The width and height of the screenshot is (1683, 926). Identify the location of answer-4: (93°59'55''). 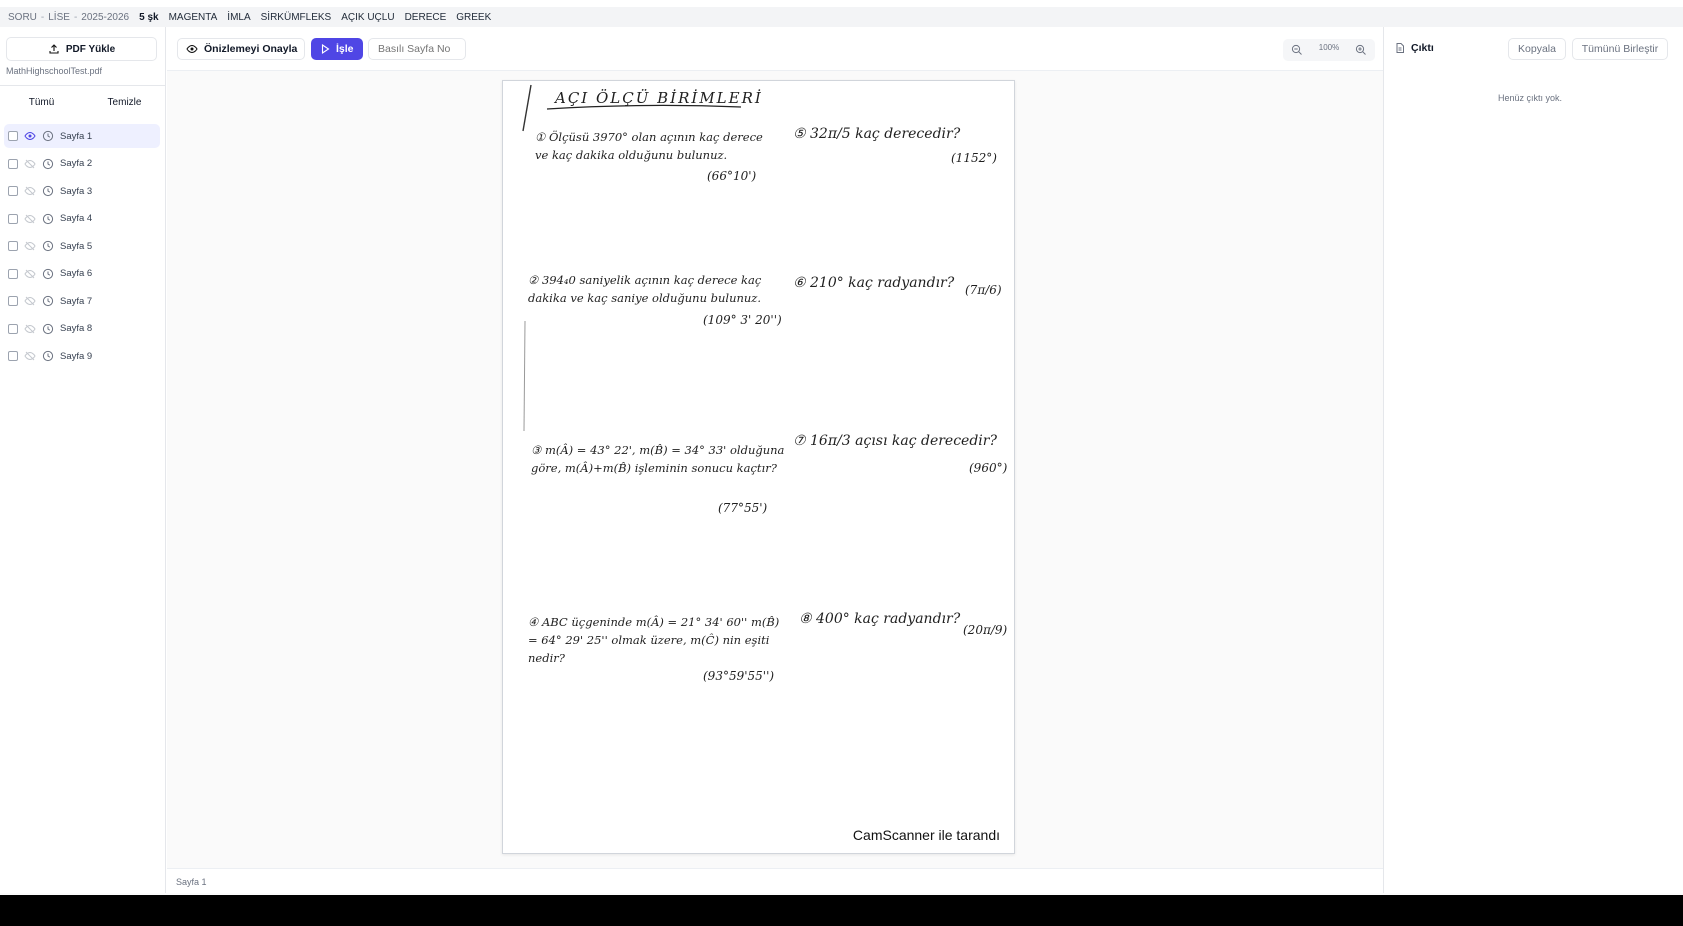
(739, 676).